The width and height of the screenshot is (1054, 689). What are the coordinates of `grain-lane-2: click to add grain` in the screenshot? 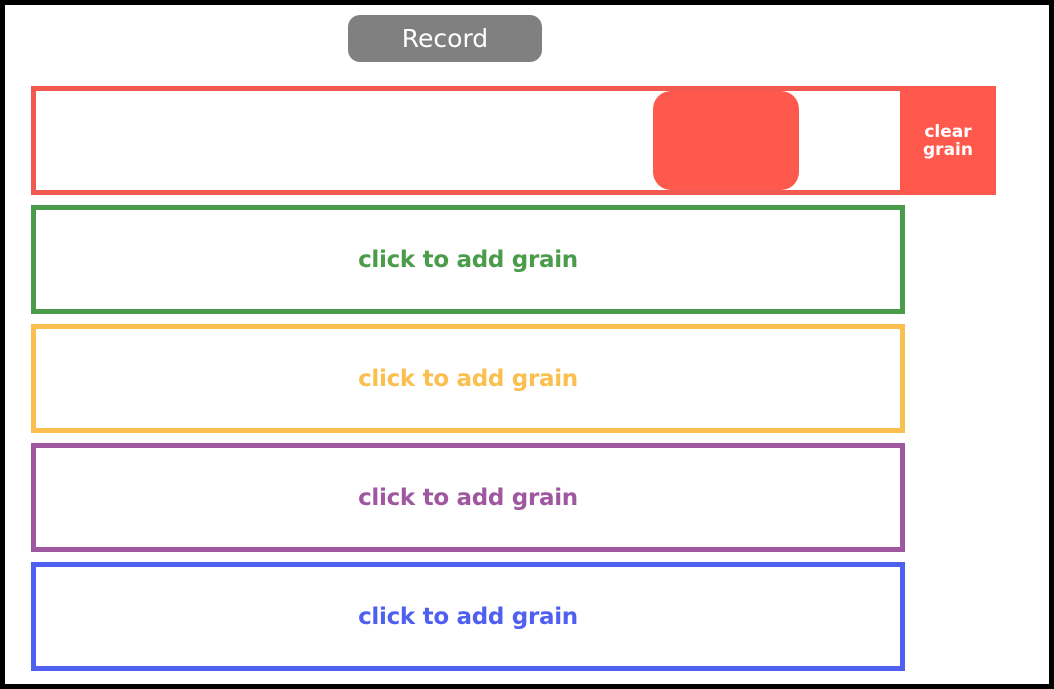 It's located at (468, 259).